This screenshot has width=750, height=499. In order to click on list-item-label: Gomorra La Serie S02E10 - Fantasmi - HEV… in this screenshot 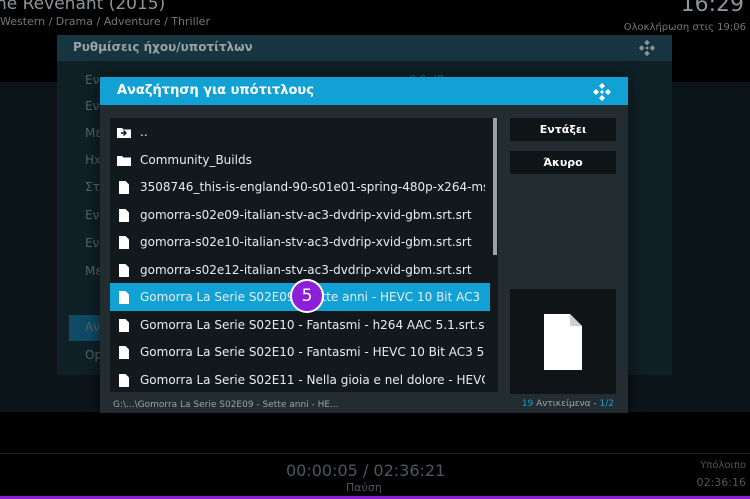, I will do `click(312, 352)`.